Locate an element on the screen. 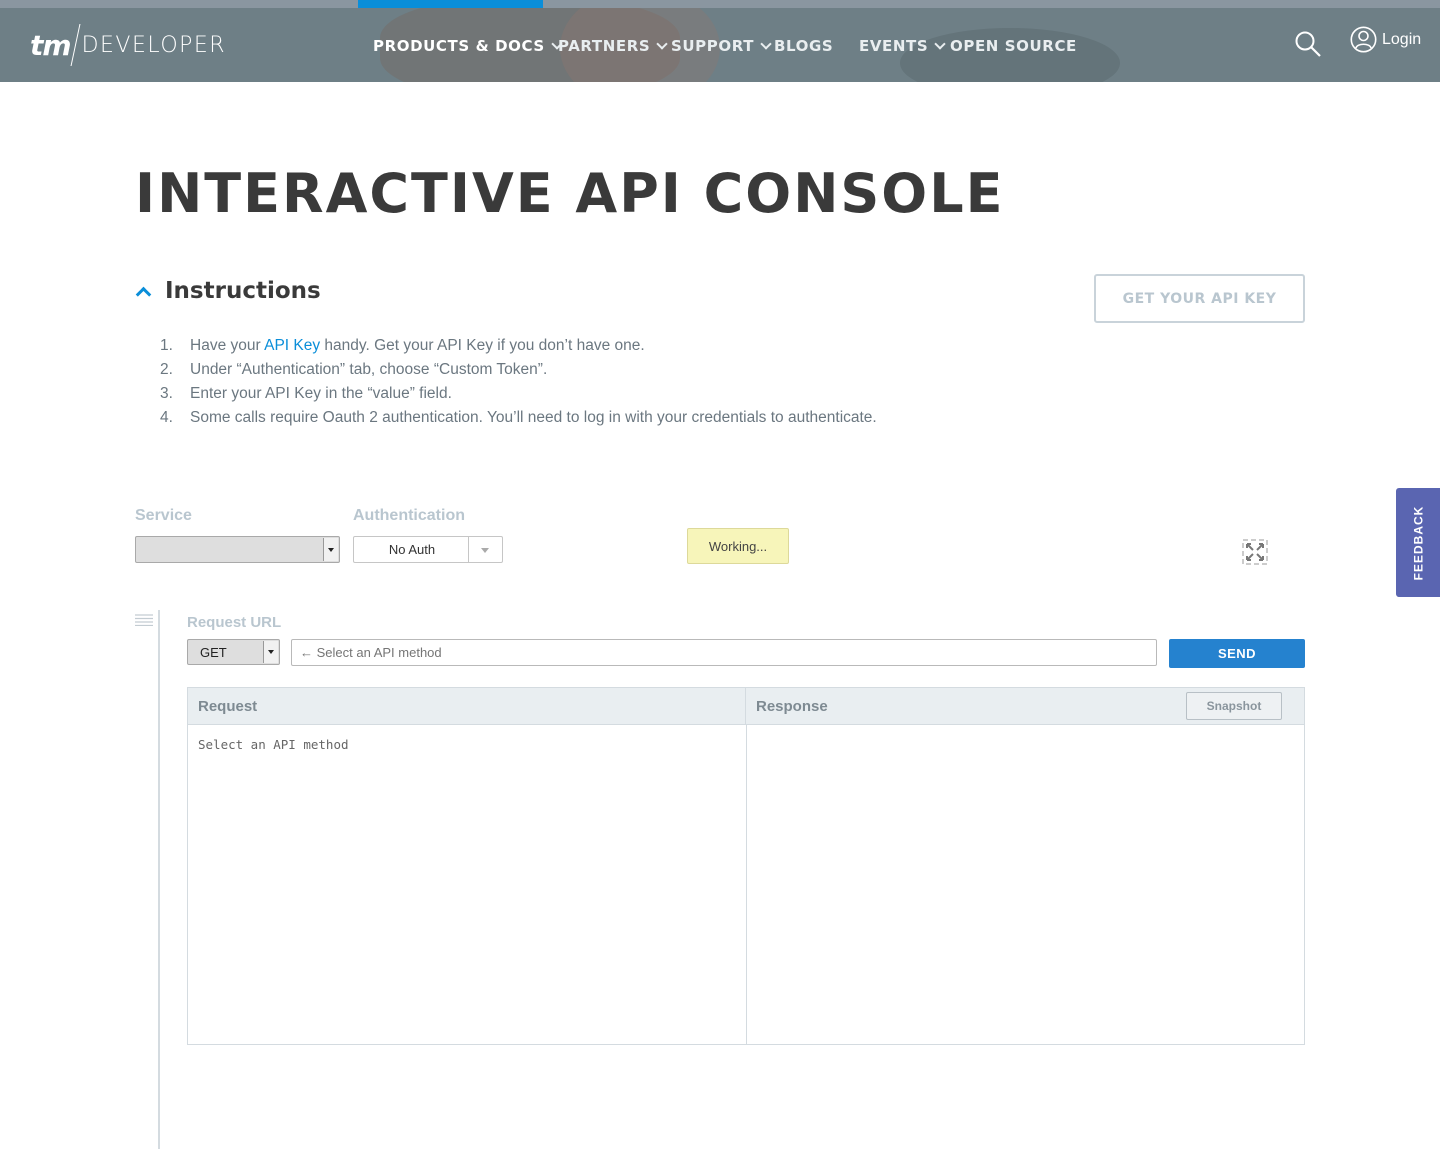 Image resolution: width=1440 pixels, height=1149 pixels. instructions-toggle: Instructions is located at coordinates (228, 291).